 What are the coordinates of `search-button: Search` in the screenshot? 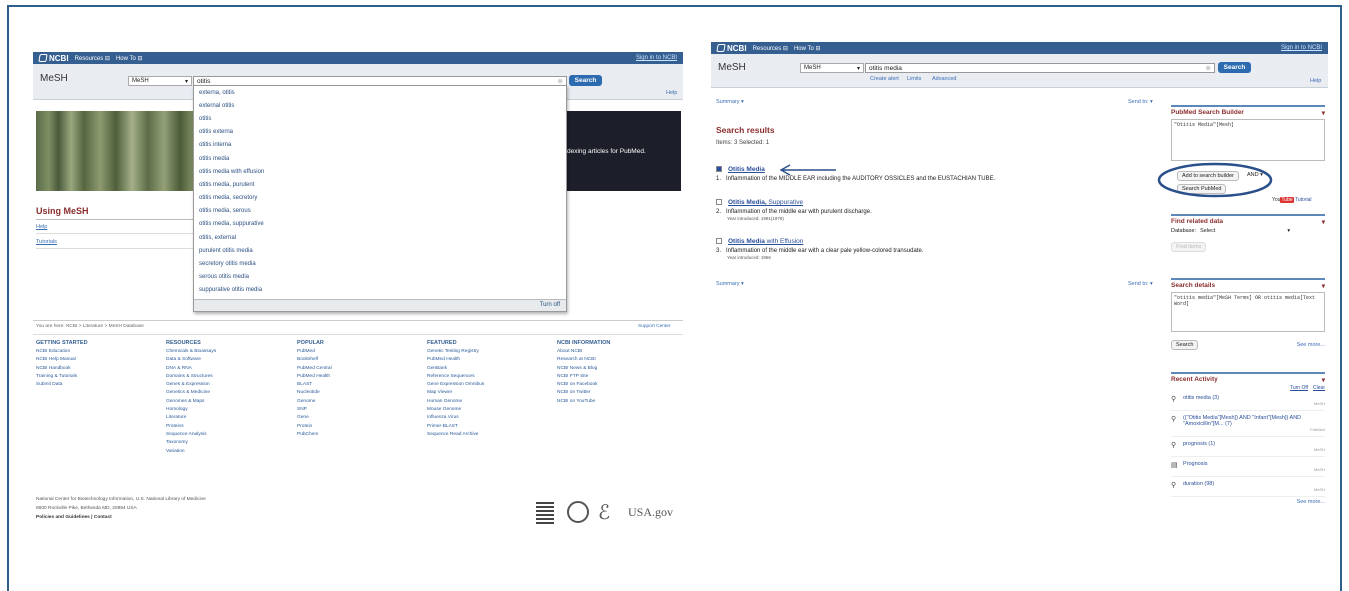 It's located at (585, 80).